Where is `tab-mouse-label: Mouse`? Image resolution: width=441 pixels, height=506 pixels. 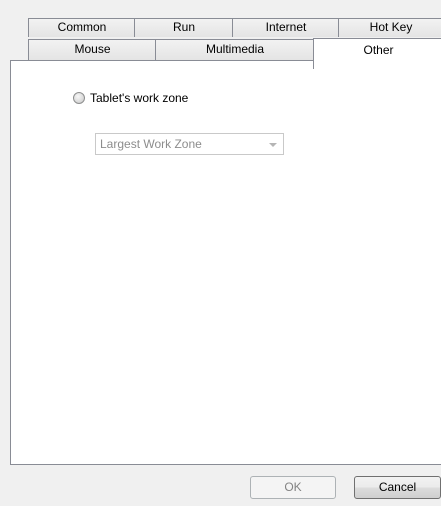 tab-mouse-label: Mouse is located at coordinates (92, 49).